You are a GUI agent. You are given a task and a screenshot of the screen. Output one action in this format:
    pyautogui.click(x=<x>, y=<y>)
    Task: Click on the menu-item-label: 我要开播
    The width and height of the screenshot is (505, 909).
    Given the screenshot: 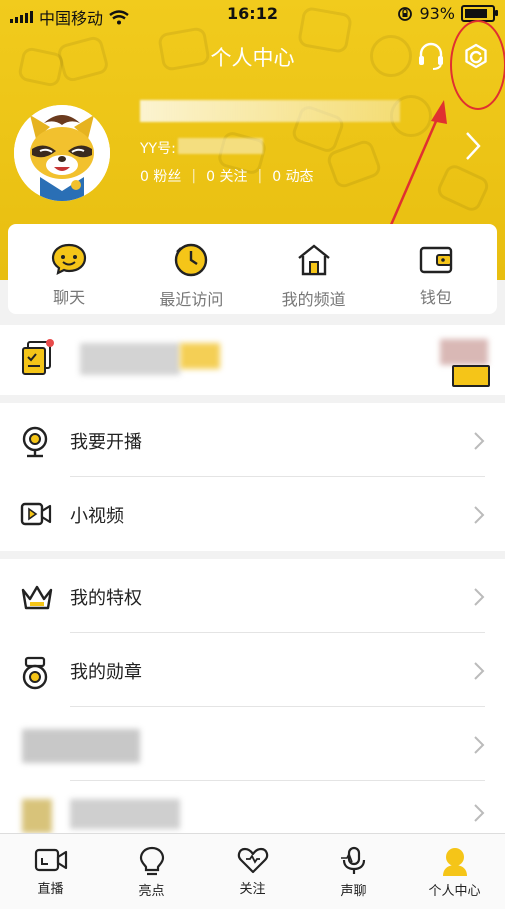 What is the action you would take?
    pyautogui.click(x=106, y=442)
    